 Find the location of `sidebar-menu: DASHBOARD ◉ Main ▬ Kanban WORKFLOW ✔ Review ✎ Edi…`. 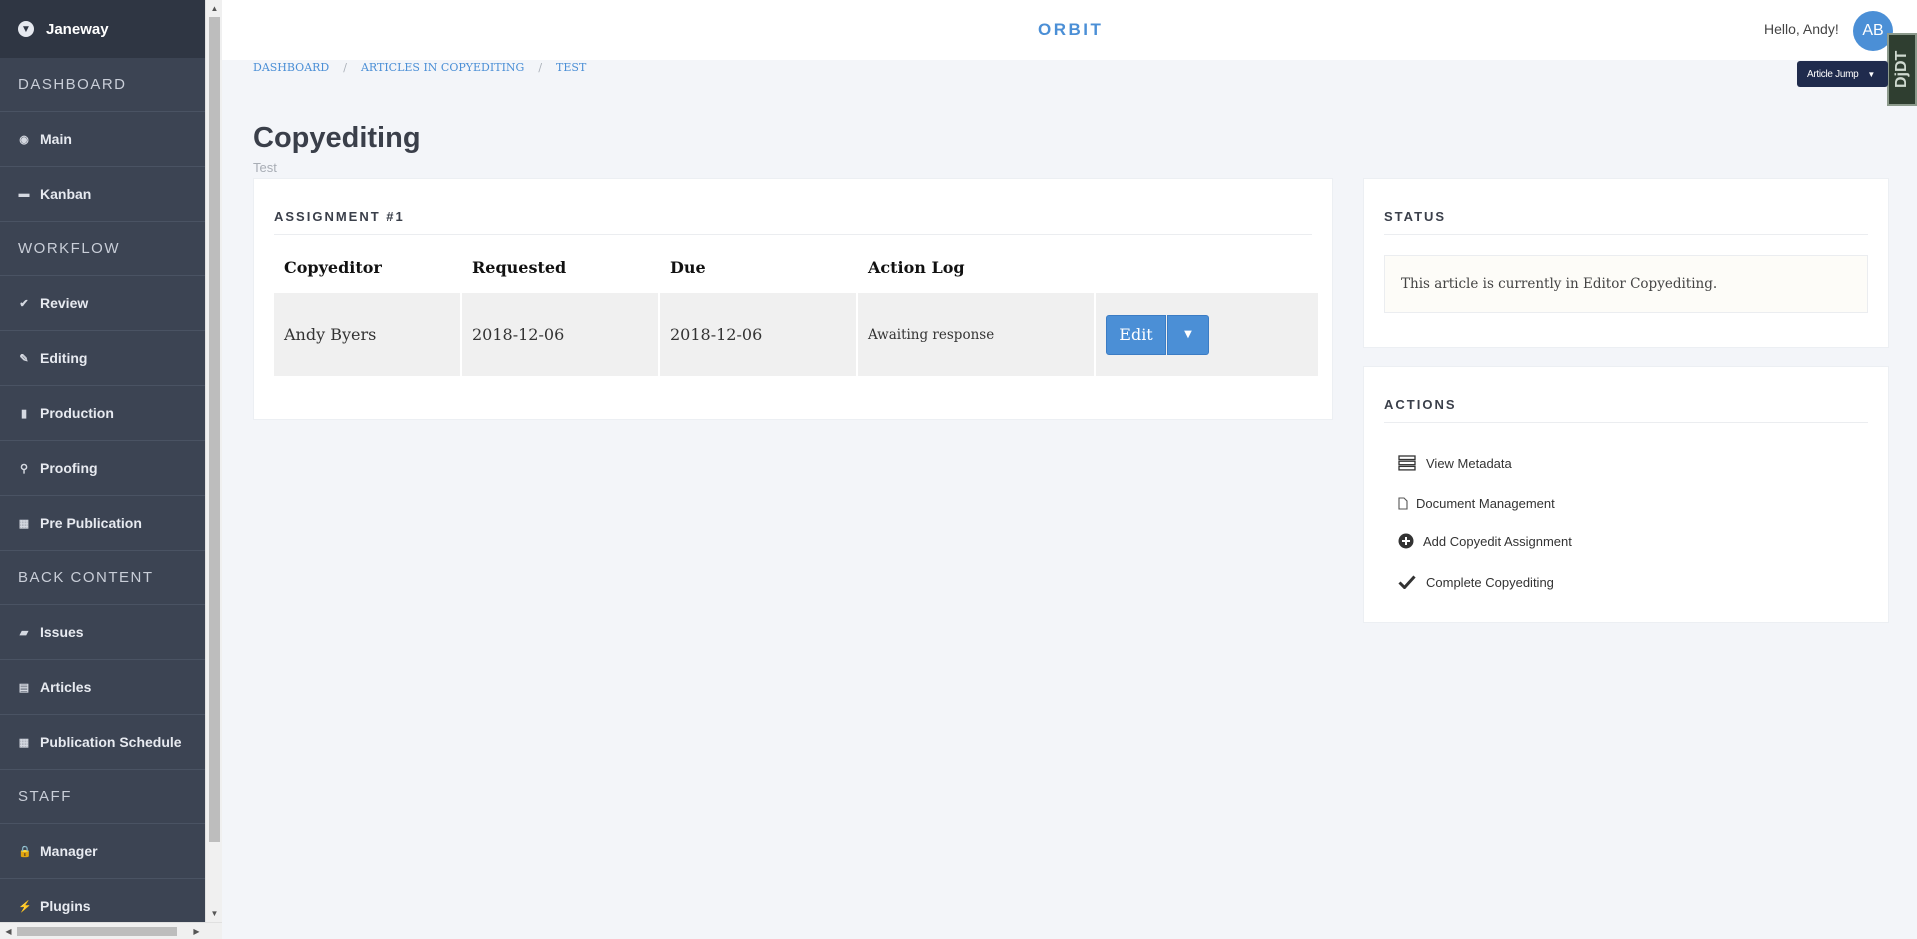

sidebar-menu: DASHBOARD ◉ Main ▬ Kanban WORKFLOW ✔ Review ✎ Edi… is located at coordinates (102, 496).